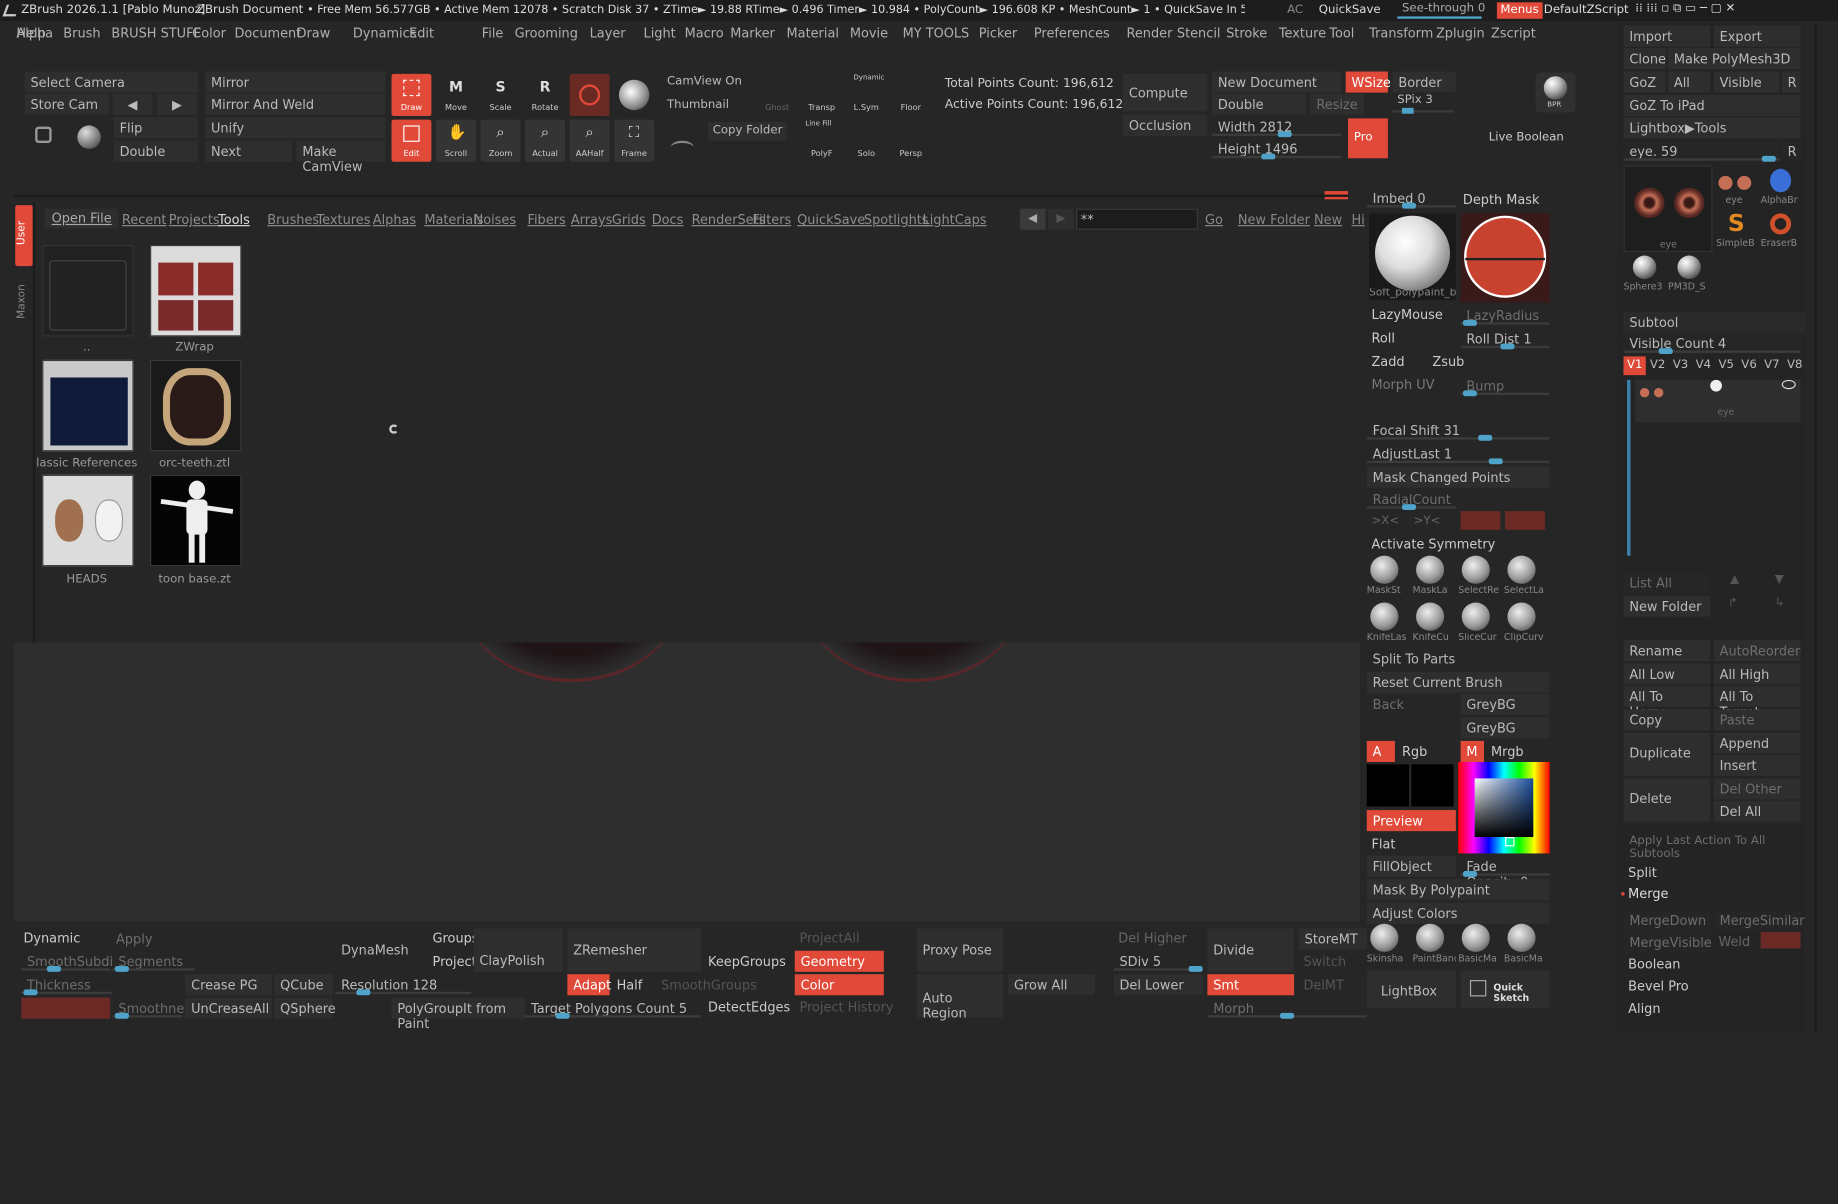 Image resolution: width=1838 pixels, height=1204 pixels. I want to click on z-symmetry-button, so click(1480, 520).